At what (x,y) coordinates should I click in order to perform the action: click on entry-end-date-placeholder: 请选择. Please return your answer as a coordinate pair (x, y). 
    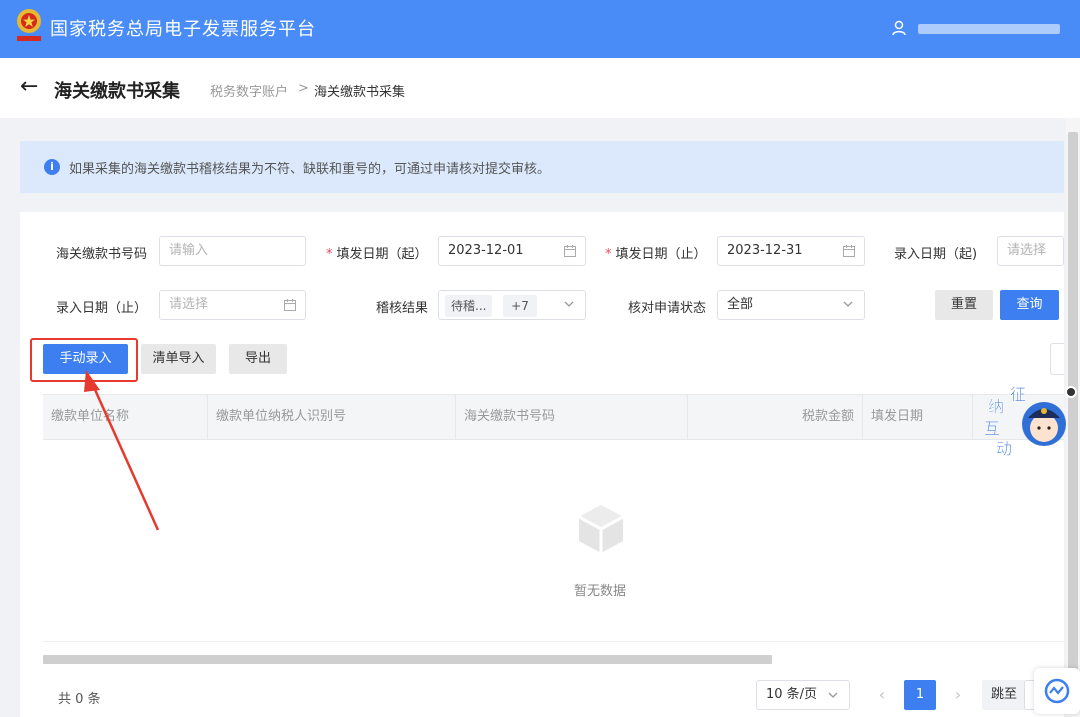
    Looking at the image, I should click on (189, 304).